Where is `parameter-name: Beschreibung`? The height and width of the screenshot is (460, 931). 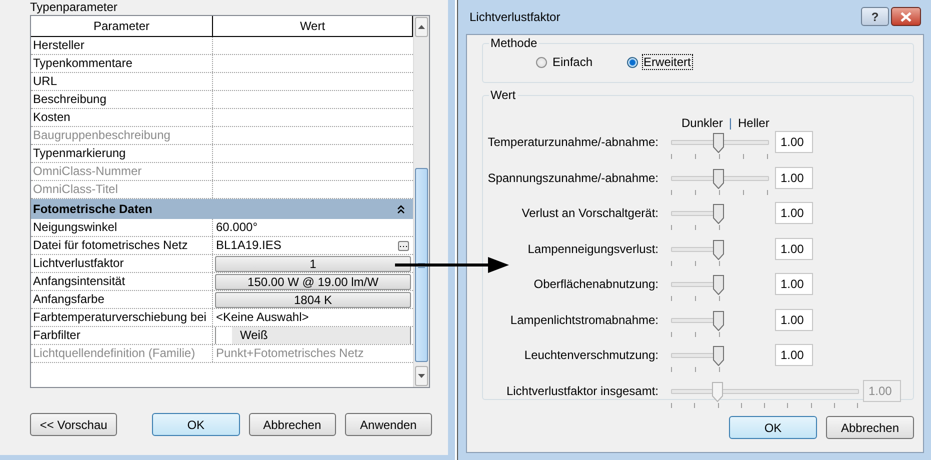
parameter-name: Beschreibung is located at coordinates (122, 99).